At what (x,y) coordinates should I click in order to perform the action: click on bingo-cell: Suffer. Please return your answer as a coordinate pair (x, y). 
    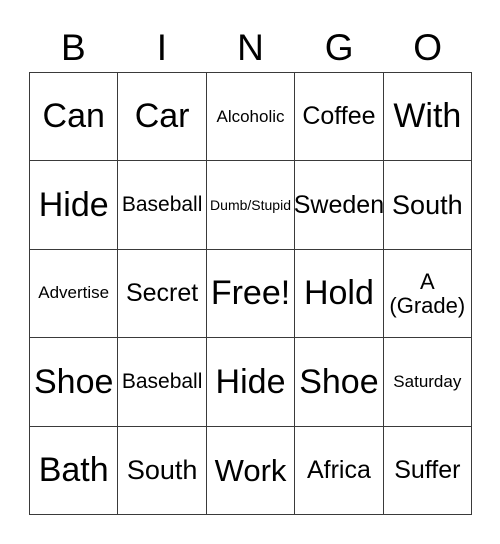
    Looking at the image, I should click on (428, 471).